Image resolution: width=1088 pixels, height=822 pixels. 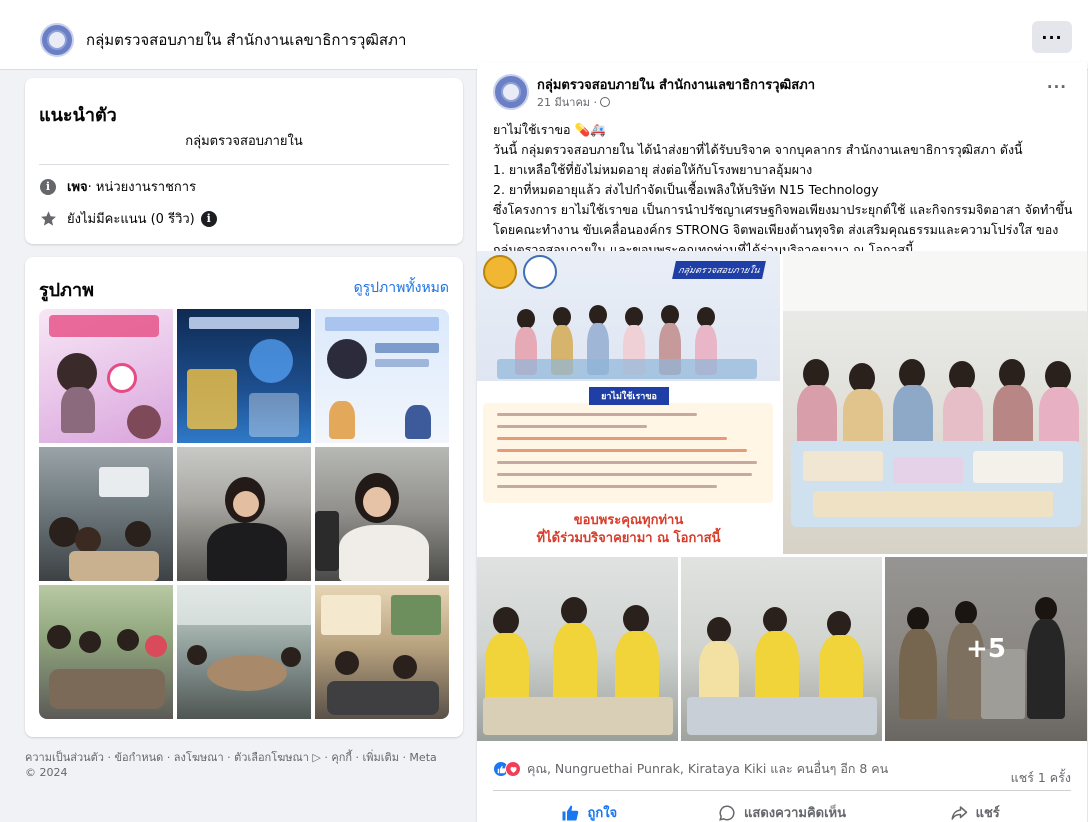 I want to click on like-button: ถูกใจ, so click(x=589, y=812).